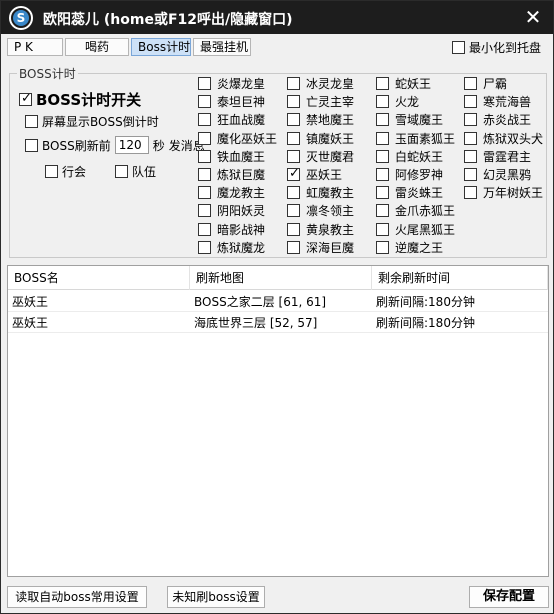  What do you see at coordinates (277, 17) in the screenshot?
I see `title-bar: S 欧阳蕊儿 (home或F12呼出/隐藏窗口) ✕` at bounding box center [277, 17].